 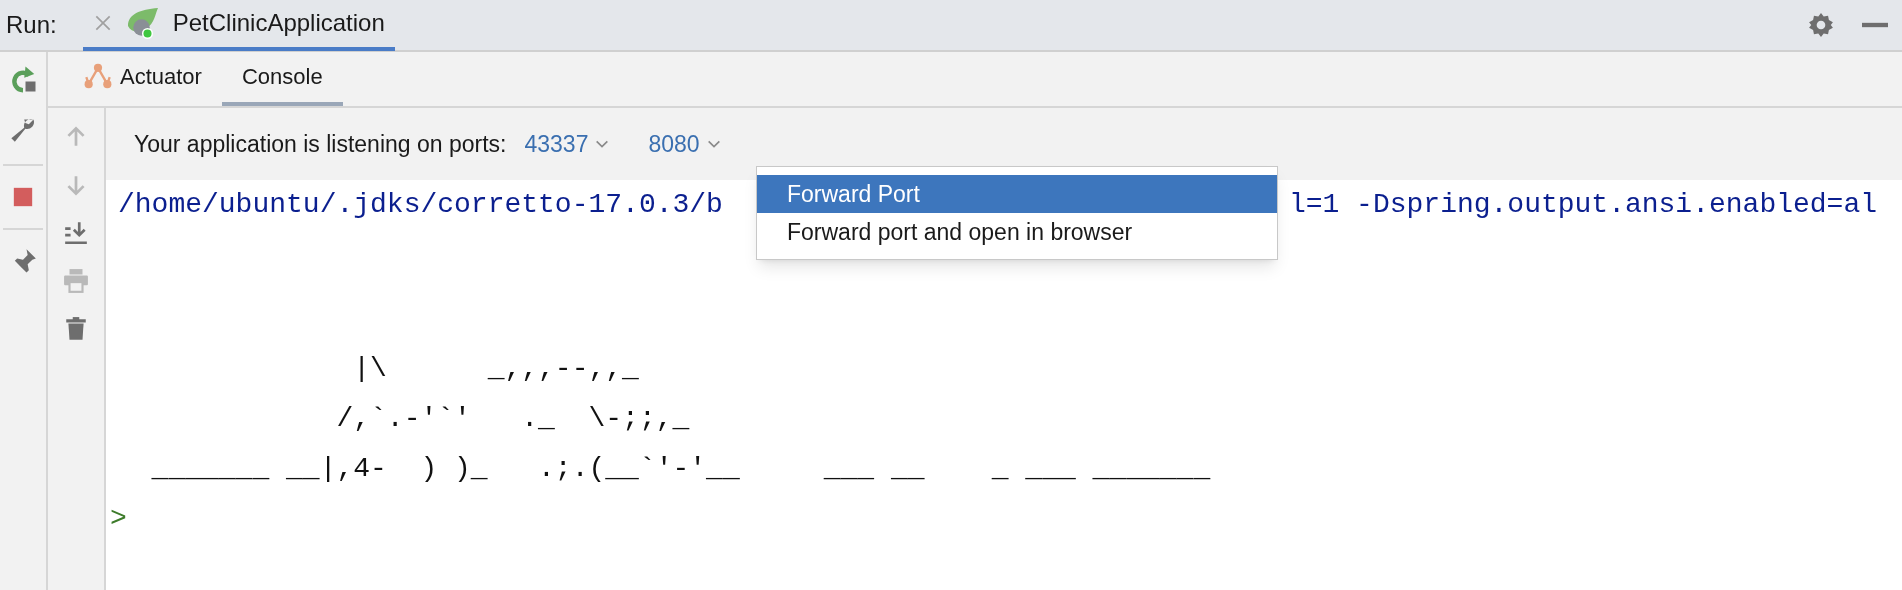 What do you see at coordinates (1017, 232) in the screenshot?
I see `menu-item: Forward port and open in browser` at bounding box center [1017, 232].